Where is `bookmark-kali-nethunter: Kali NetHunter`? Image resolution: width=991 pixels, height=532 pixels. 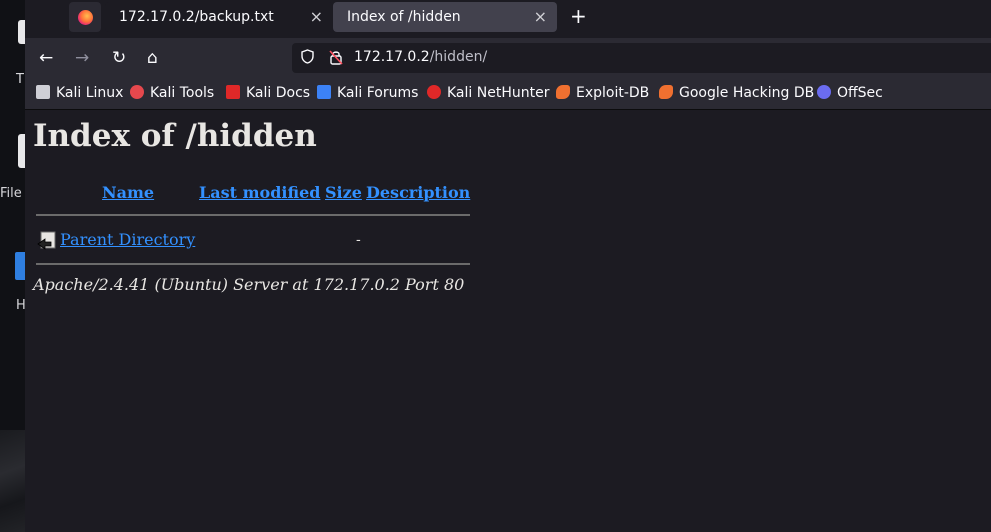 bookmark-kali-nethunter: Kali NetHunter is located at coordinates (488, 93).